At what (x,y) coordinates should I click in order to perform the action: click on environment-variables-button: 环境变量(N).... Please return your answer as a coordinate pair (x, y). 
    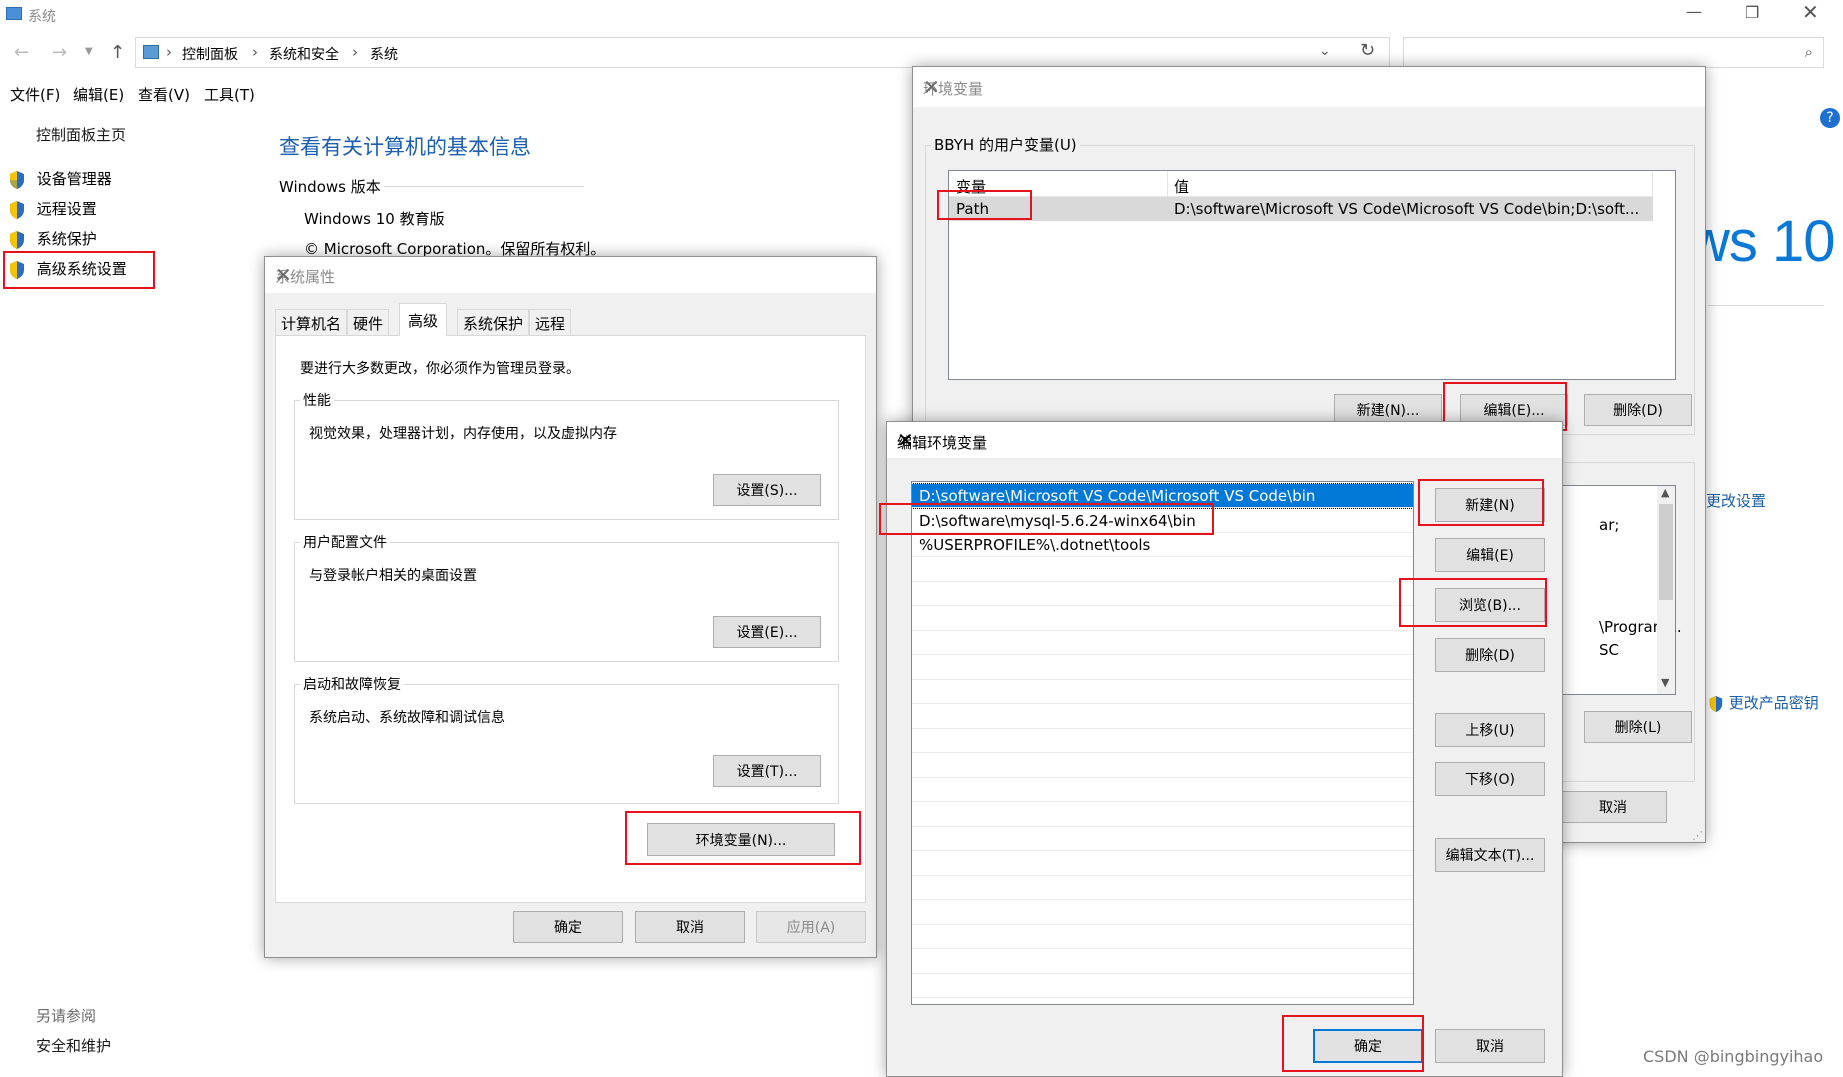
    Looking at the image, I should click on (741, 839).